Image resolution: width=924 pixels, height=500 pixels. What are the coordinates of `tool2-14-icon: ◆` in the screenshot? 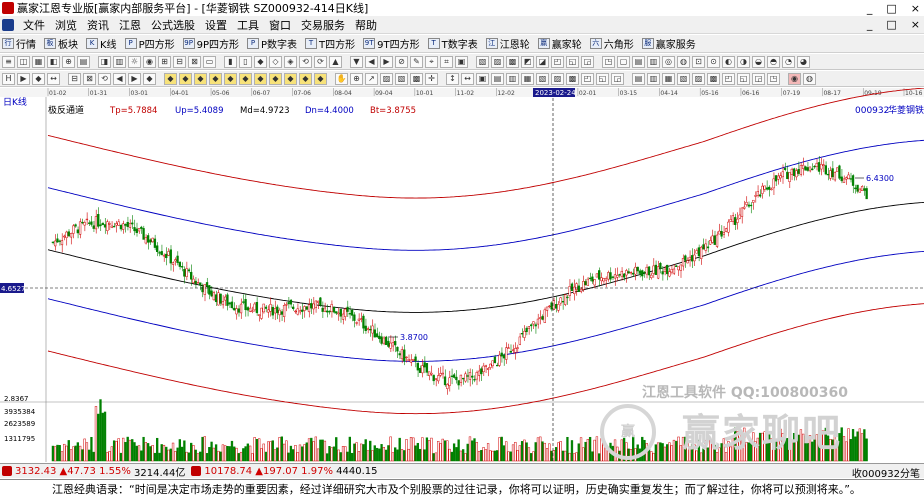 It's located at (230, 78).